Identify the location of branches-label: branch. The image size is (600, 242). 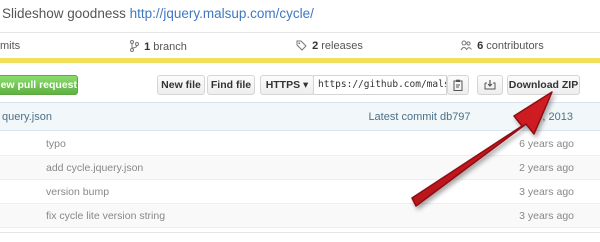
(170, 47).